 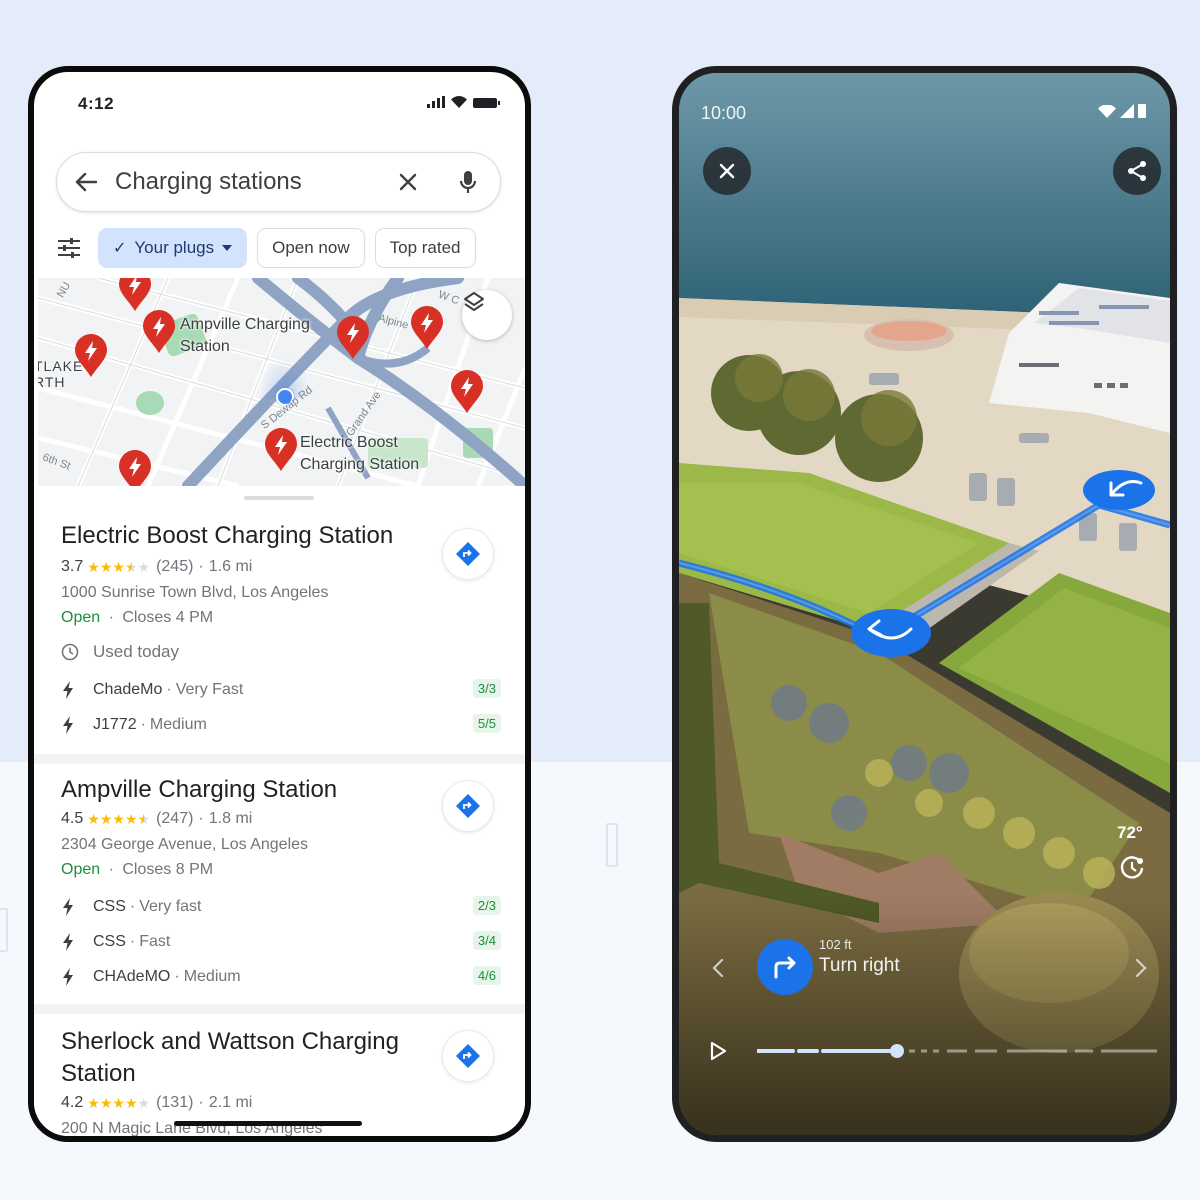 What do you see at coordinates (718, 1051) in the screenshot?
I see `play-icon` at bounding box center [718, 1051].